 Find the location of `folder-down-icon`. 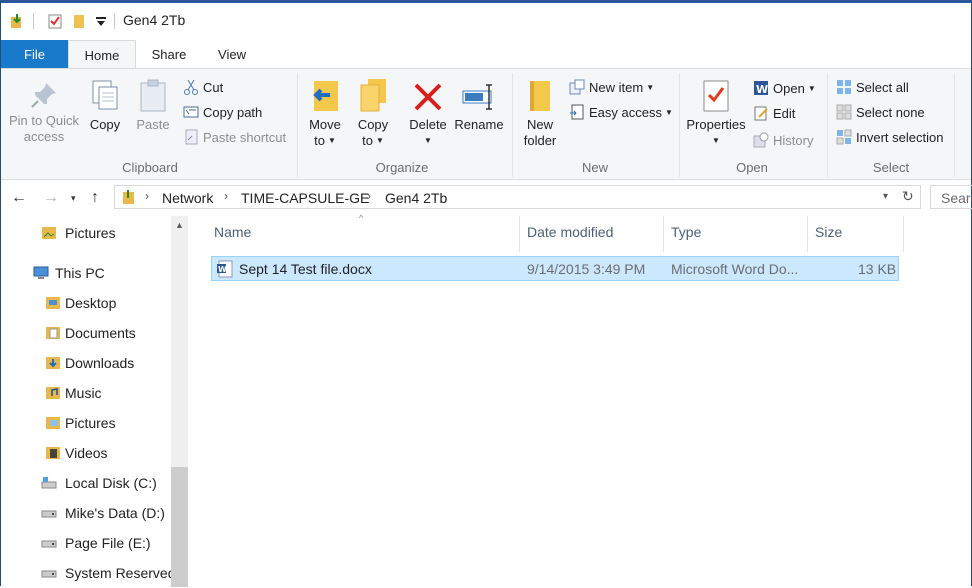

folder-down-icon is located at coordinates (17, 21).